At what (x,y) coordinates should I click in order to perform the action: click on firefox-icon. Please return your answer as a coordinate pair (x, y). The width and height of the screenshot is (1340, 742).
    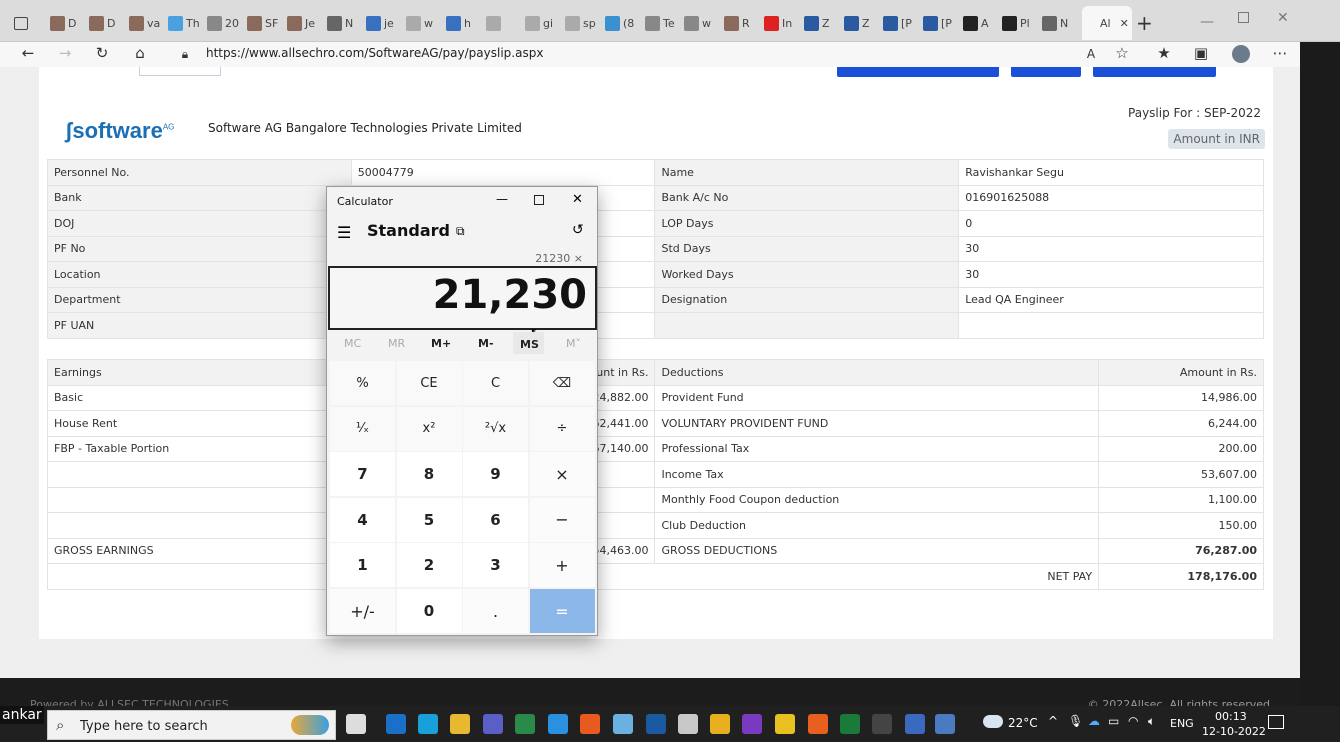
    Looking at the image, I should click on (818, 724).